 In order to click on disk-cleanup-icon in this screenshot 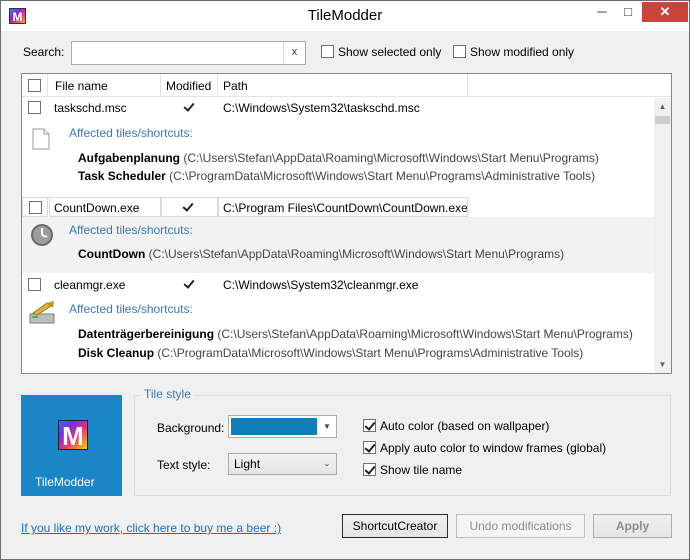, I will do `click(42, 312)`.